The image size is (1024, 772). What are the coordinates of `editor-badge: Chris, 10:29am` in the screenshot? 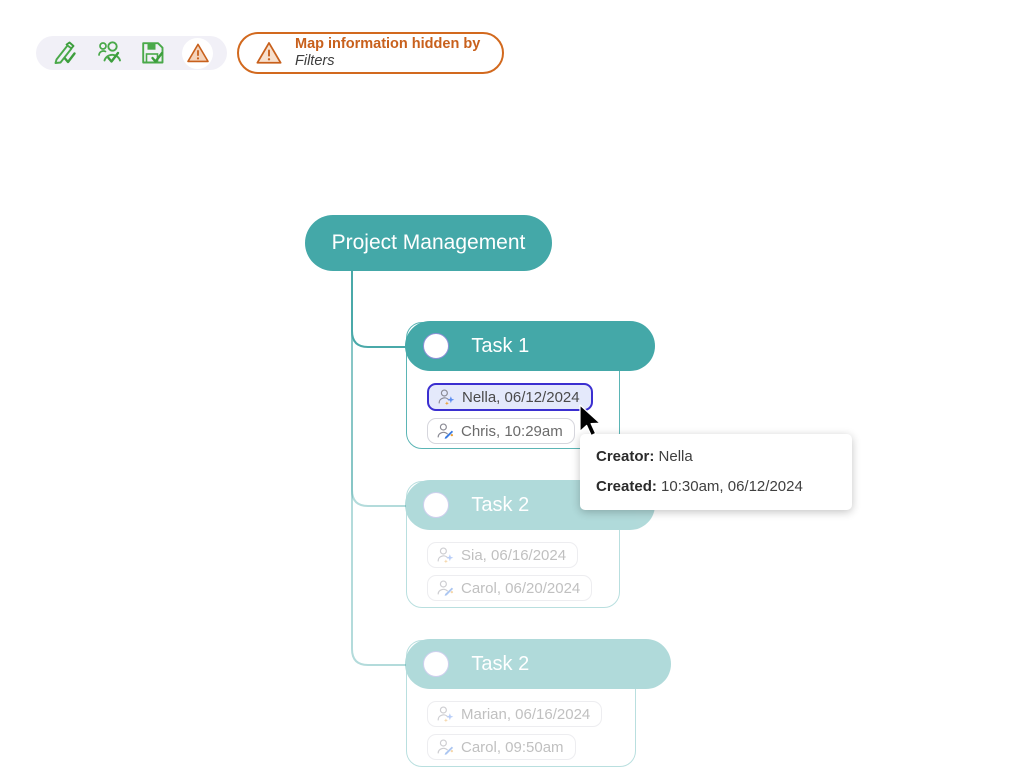 It's located at (501, 431).